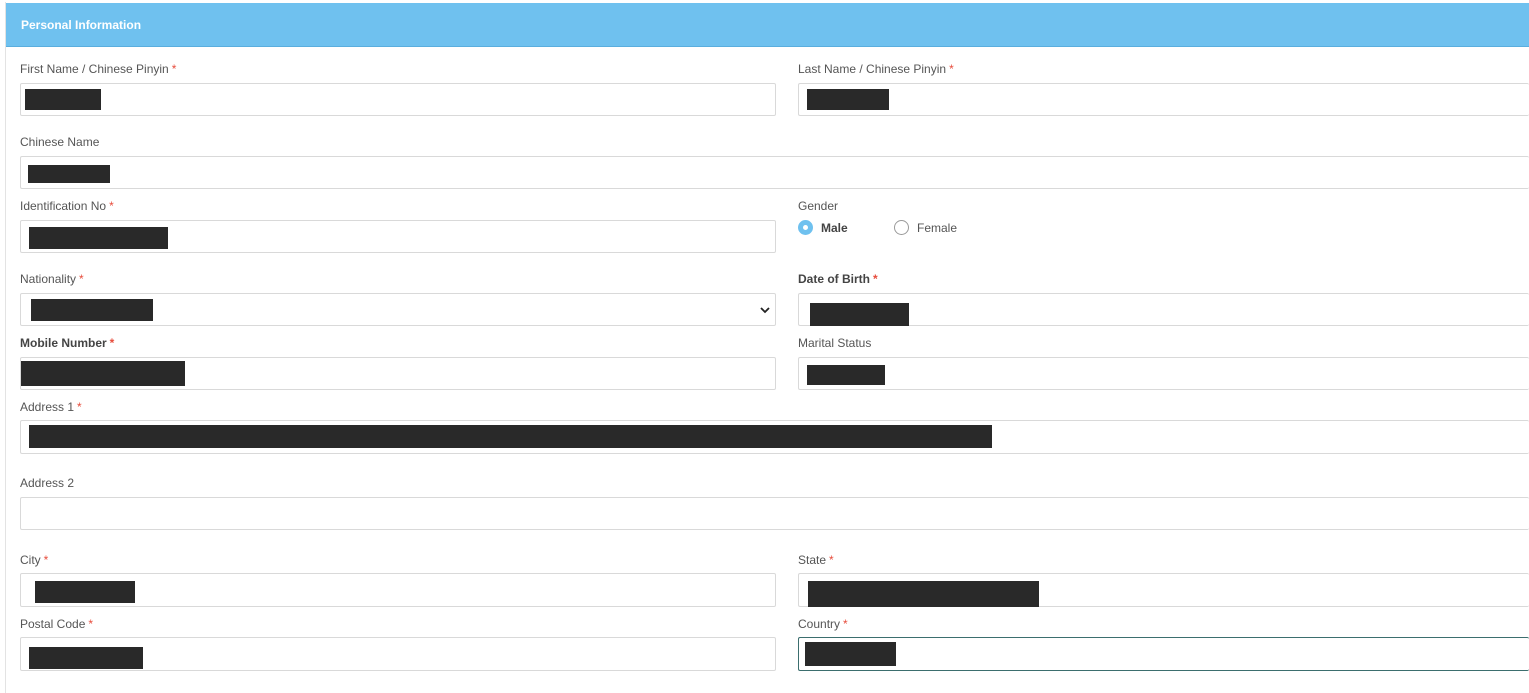  What do you see at coordinates (816, 560) in the screenshot?
I see `state-label: State *` at bounding box center [816, 560].